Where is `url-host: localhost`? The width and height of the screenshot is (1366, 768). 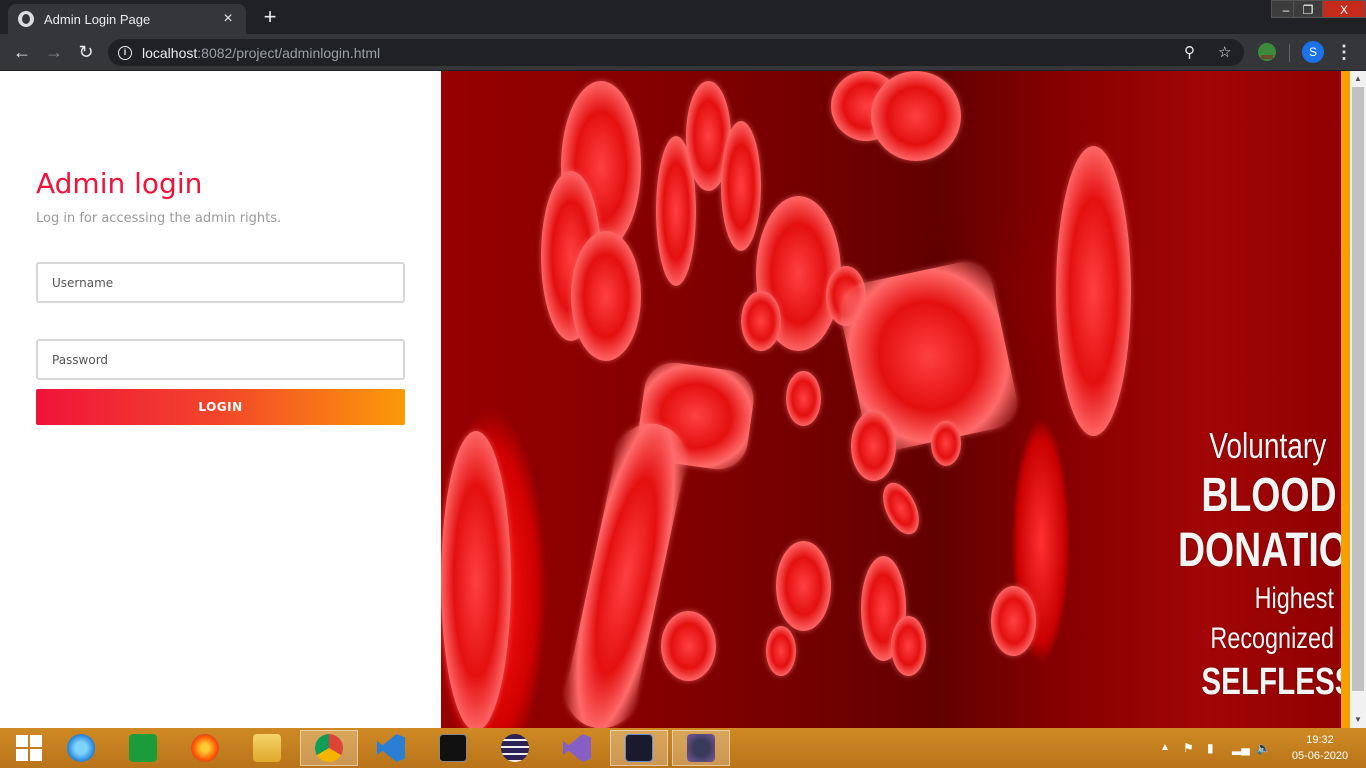 url-host: localhost is located at coordinates (170, 52).